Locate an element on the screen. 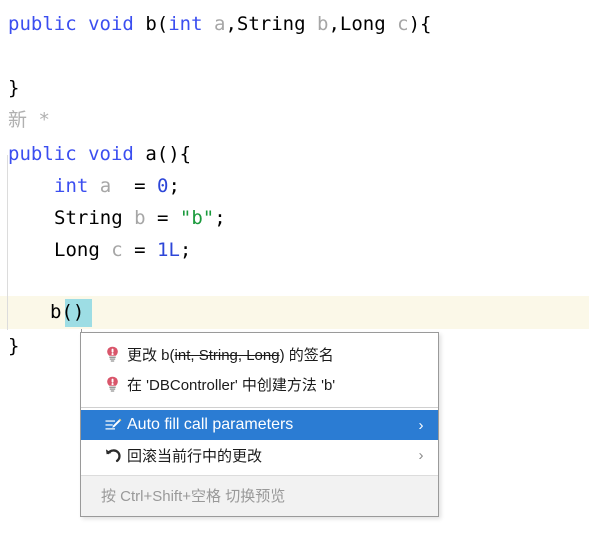  code-token: ) is located at coordinates (414, 24).